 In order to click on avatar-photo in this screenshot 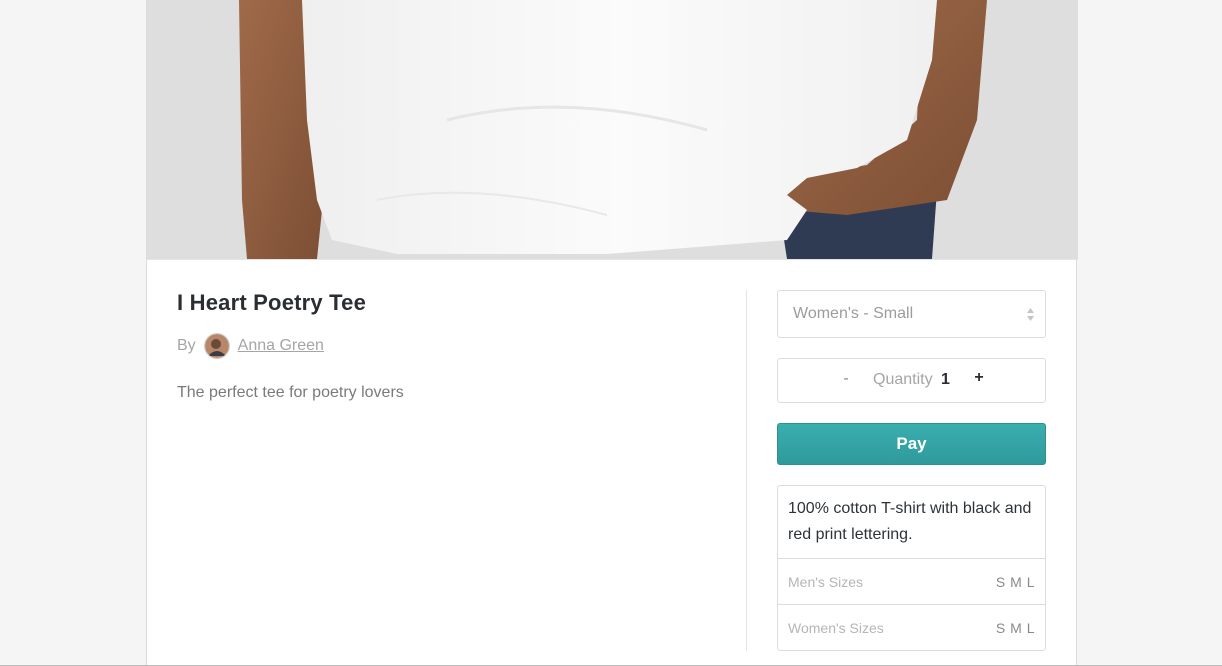, I will do `click(216, 346)`.